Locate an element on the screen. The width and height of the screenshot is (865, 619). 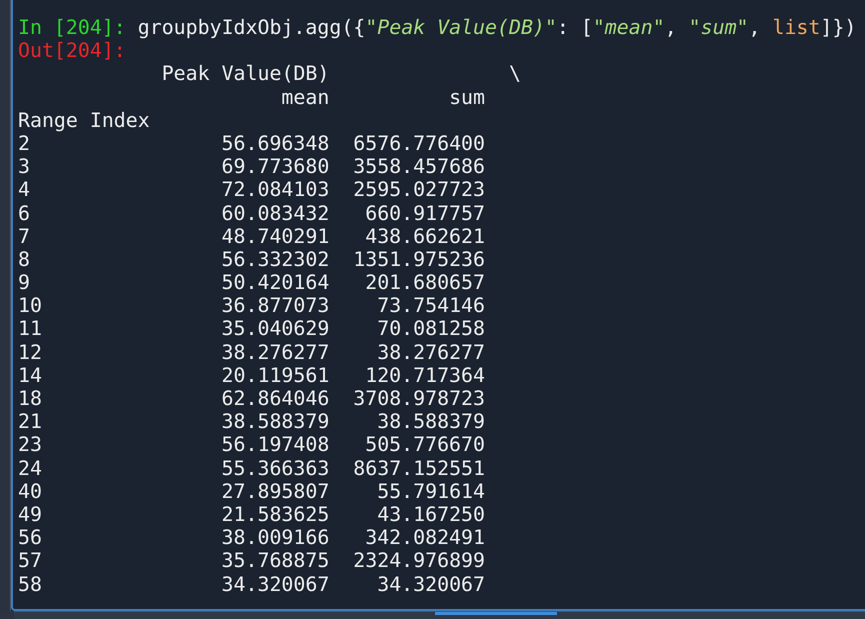
index-cell-text: 2 is located at coordinates (24, 144).